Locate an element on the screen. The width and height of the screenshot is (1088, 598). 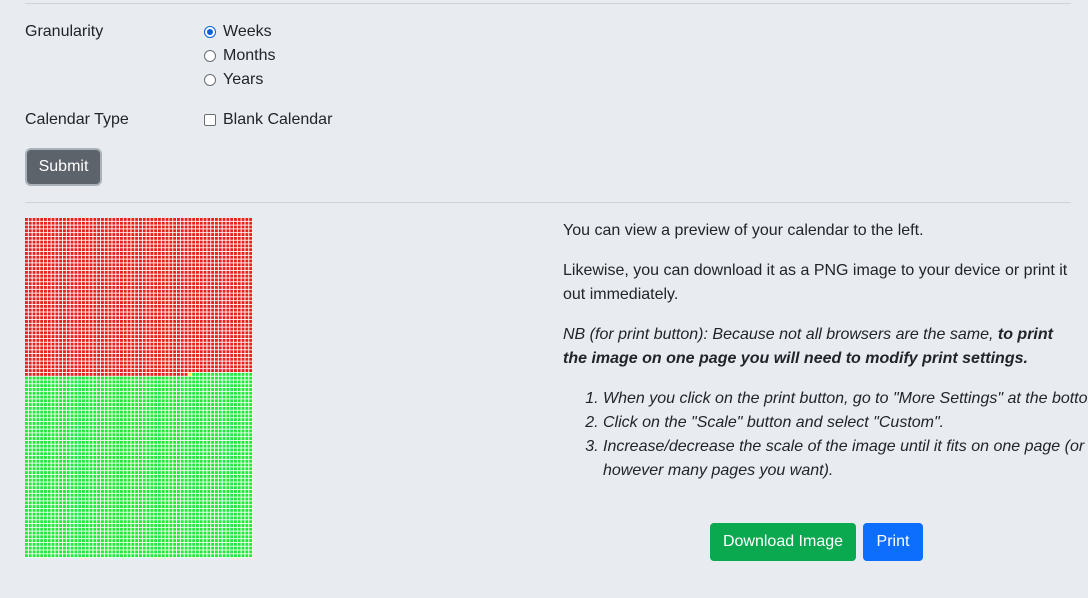
years-label: Years is located at coordinates (243, 79).